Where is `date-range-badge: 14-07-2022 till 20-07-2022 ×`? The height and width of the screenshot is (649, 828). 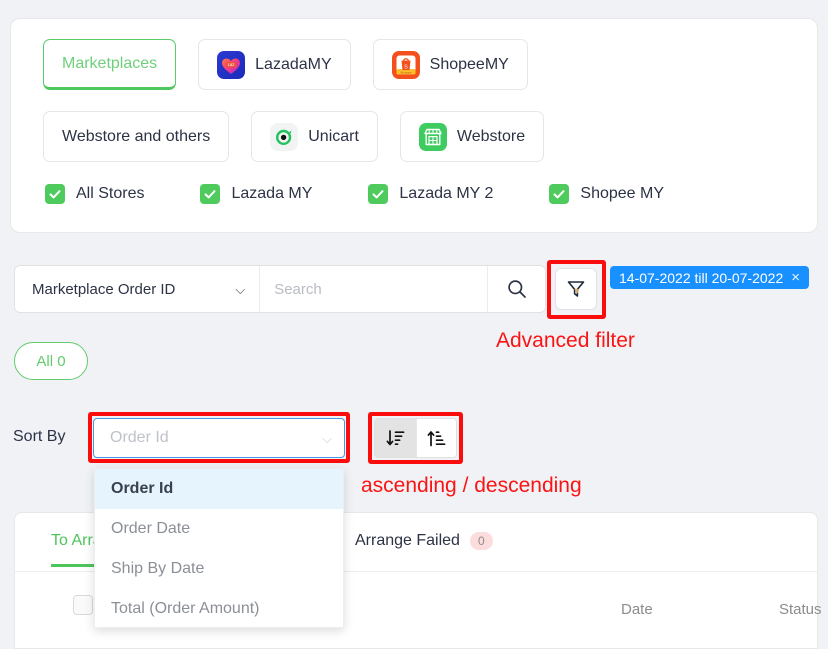
date-range-badge: 14-07-2022 till 20-07-2022 × is located at coordinates (709, 277).